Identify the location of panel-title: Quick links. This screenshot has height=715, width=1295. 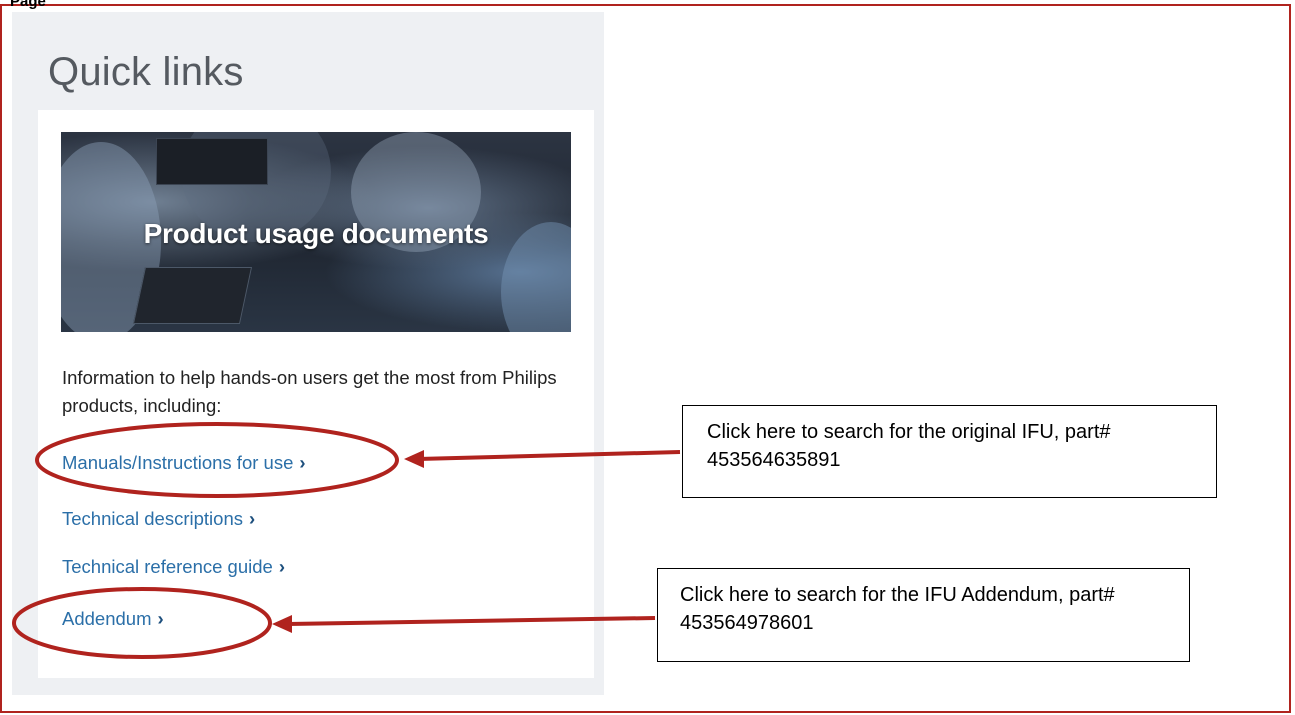
(146, 72).